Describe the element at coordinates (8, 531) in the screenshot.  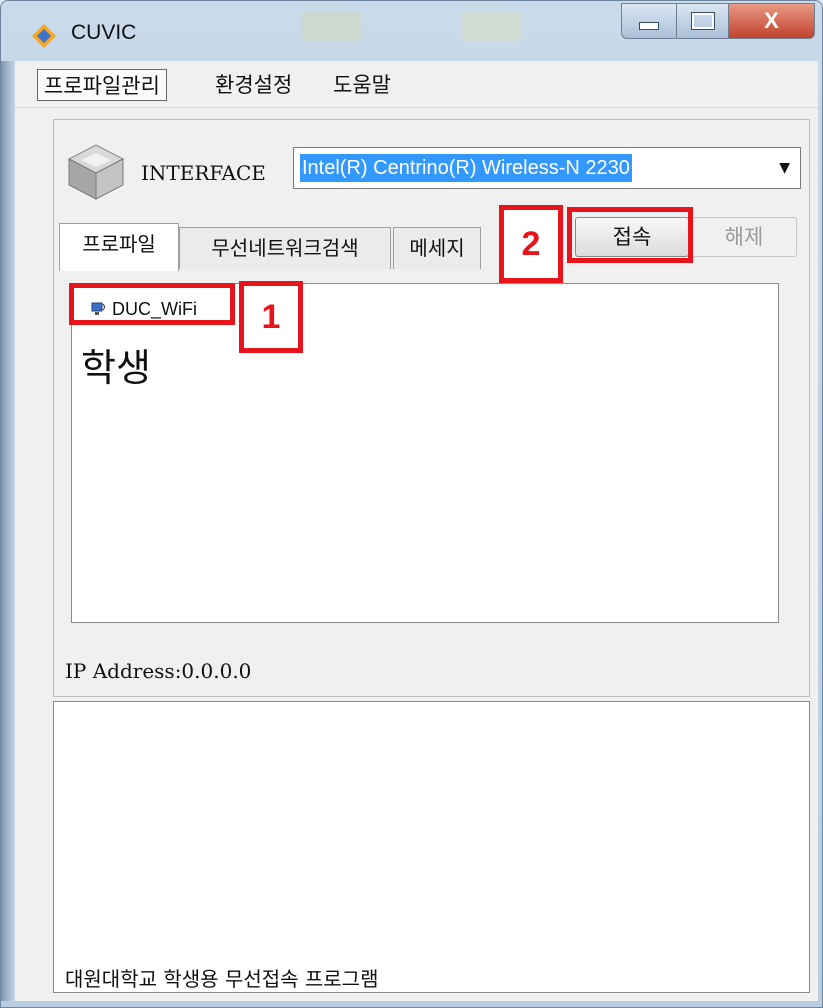
I see `background-strip` at that location.